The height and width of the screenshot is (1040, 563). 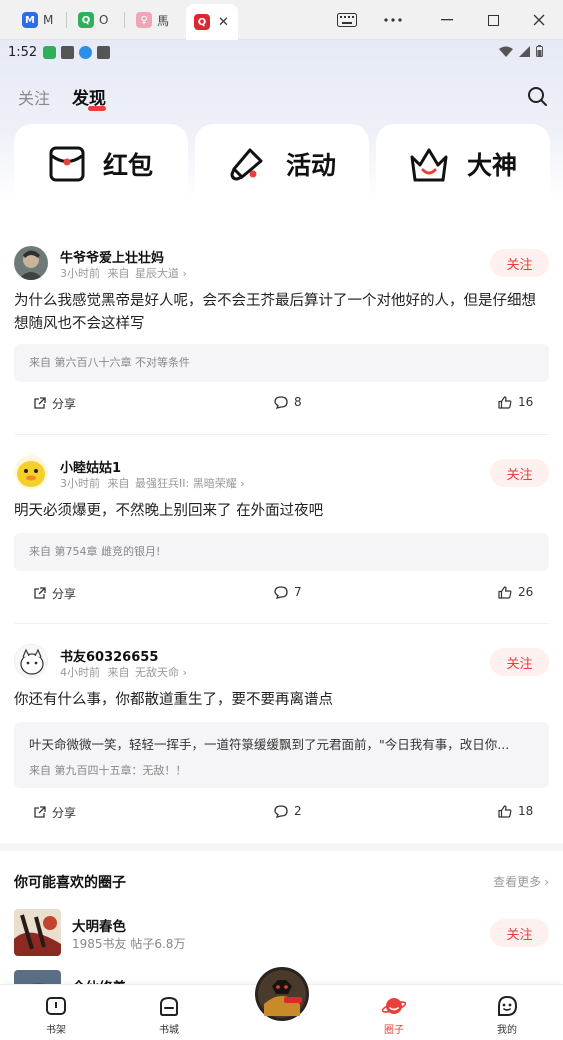 I want to click on comment-button: 7, so click(x=288, y=592).